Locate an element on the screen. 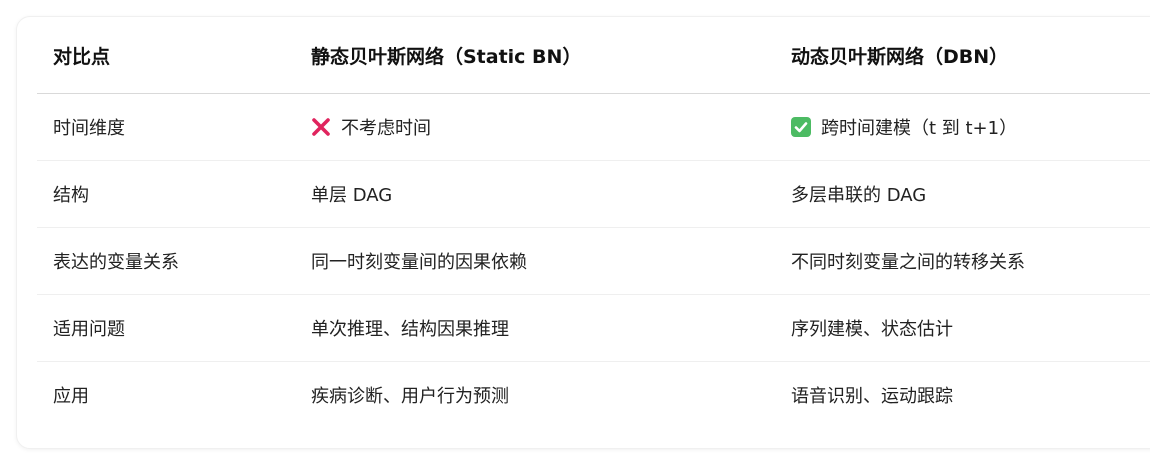 Image resolution: width=1150 pixels, height=457 pixels. cross-mark-icon is located at coordinates (321, 127).